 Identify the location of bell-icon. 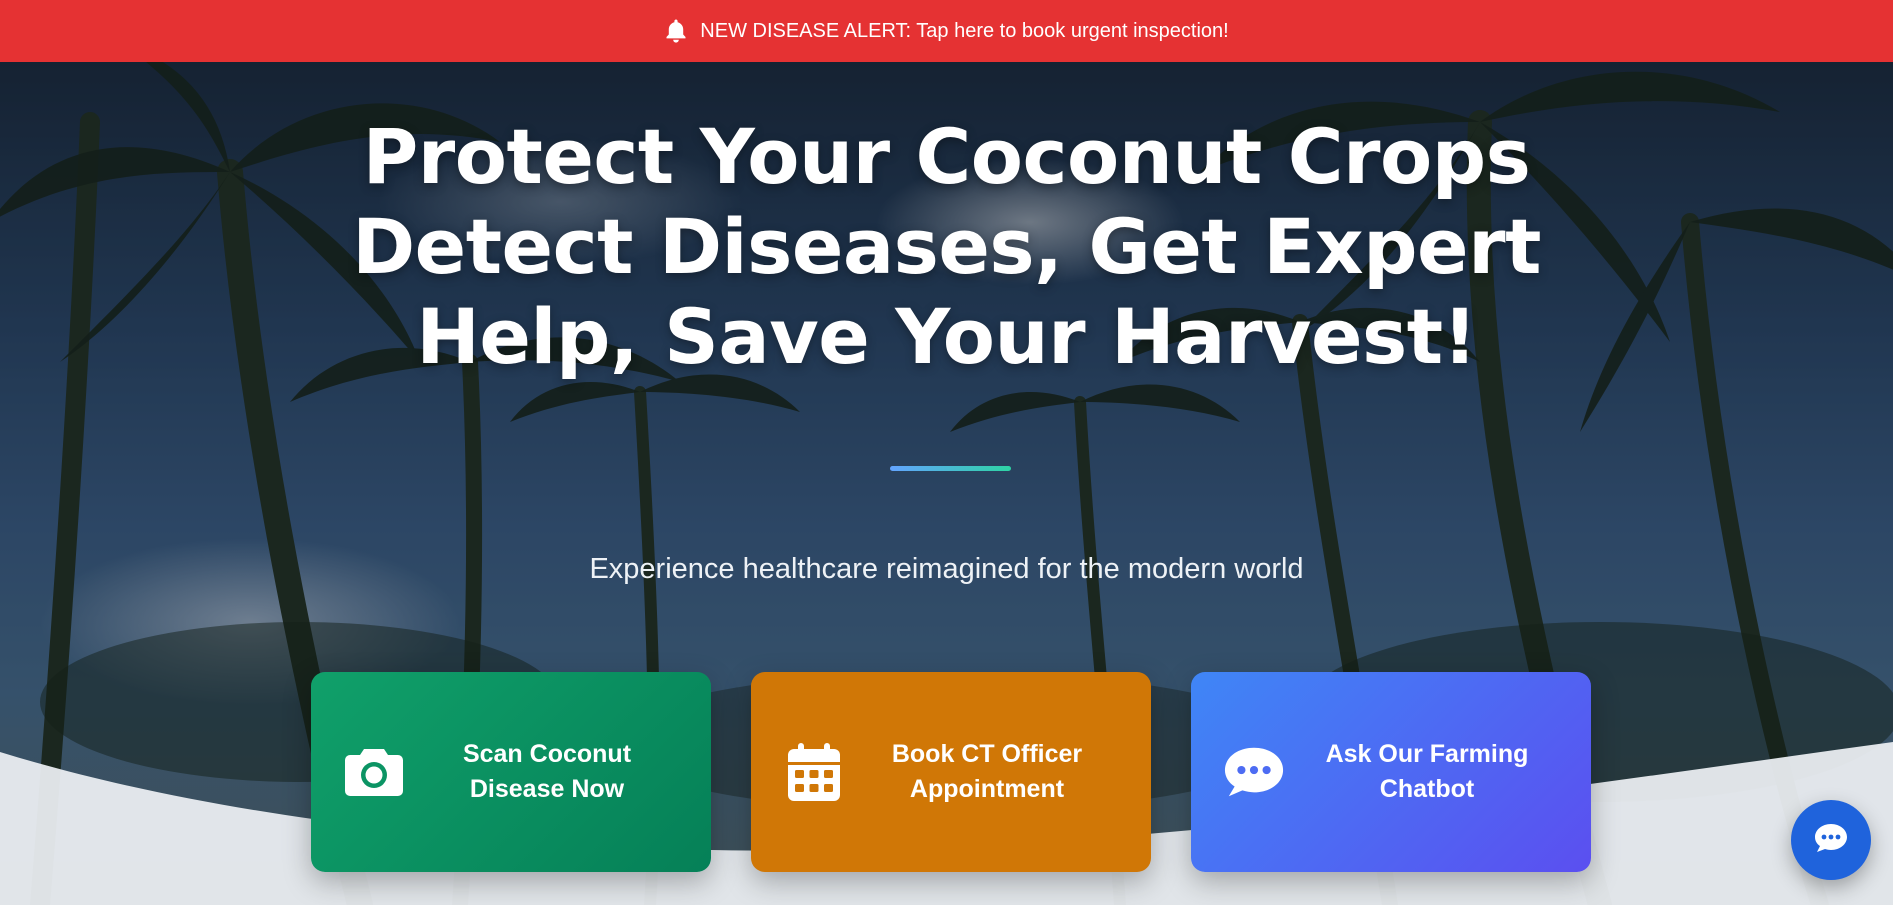
(676, 31).